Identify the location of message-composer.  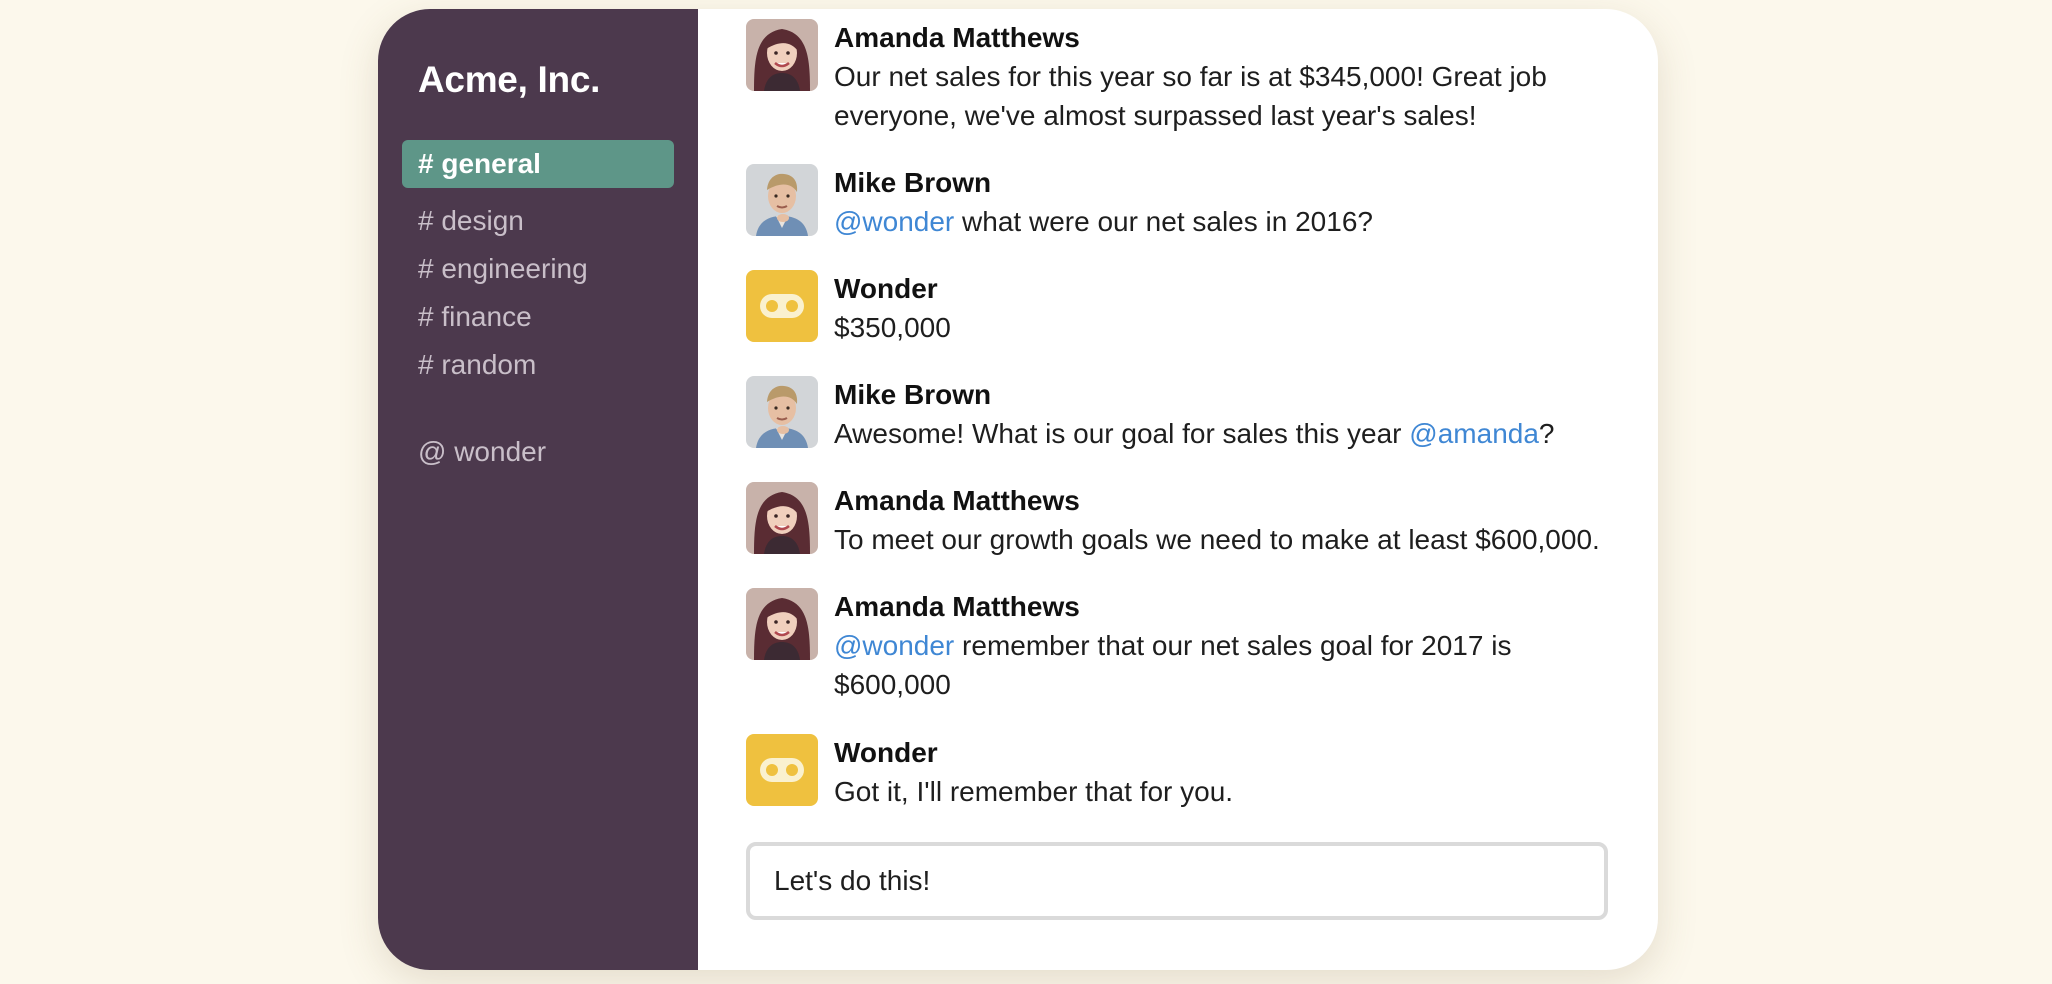
(1177, 881).